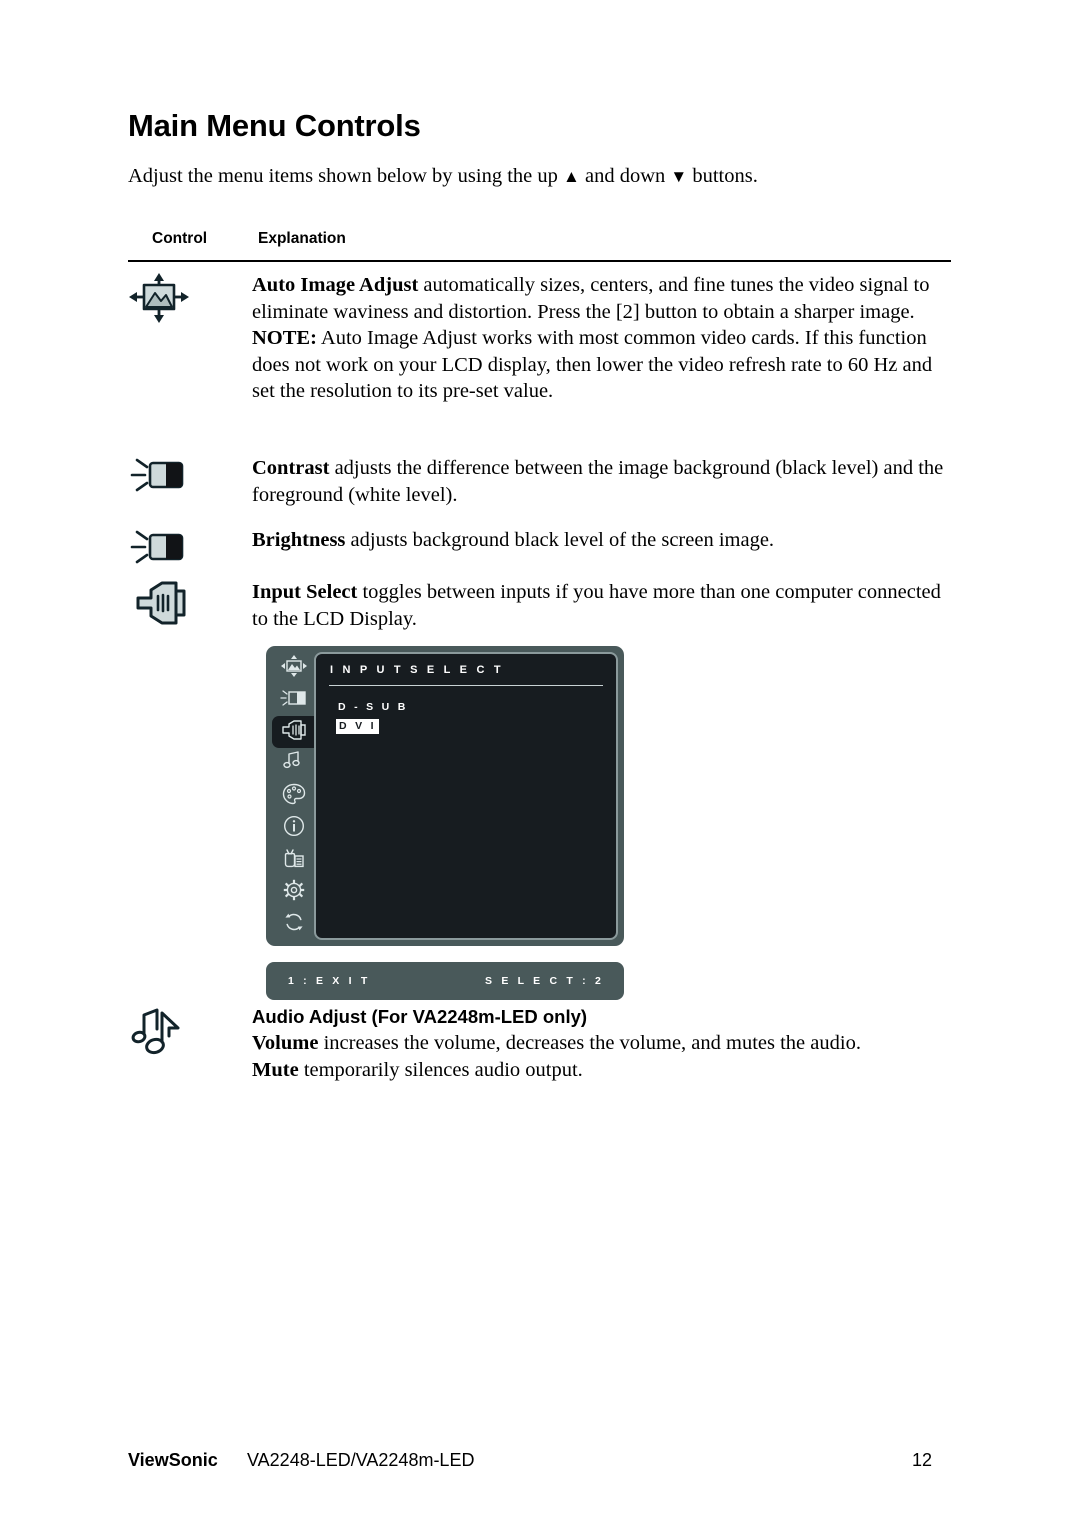  Describe the element at coordinates (466, 796) in the screenshot. I see `osd-main-panel: I N P U T S E L E C T D - S U B D V I` at that location.